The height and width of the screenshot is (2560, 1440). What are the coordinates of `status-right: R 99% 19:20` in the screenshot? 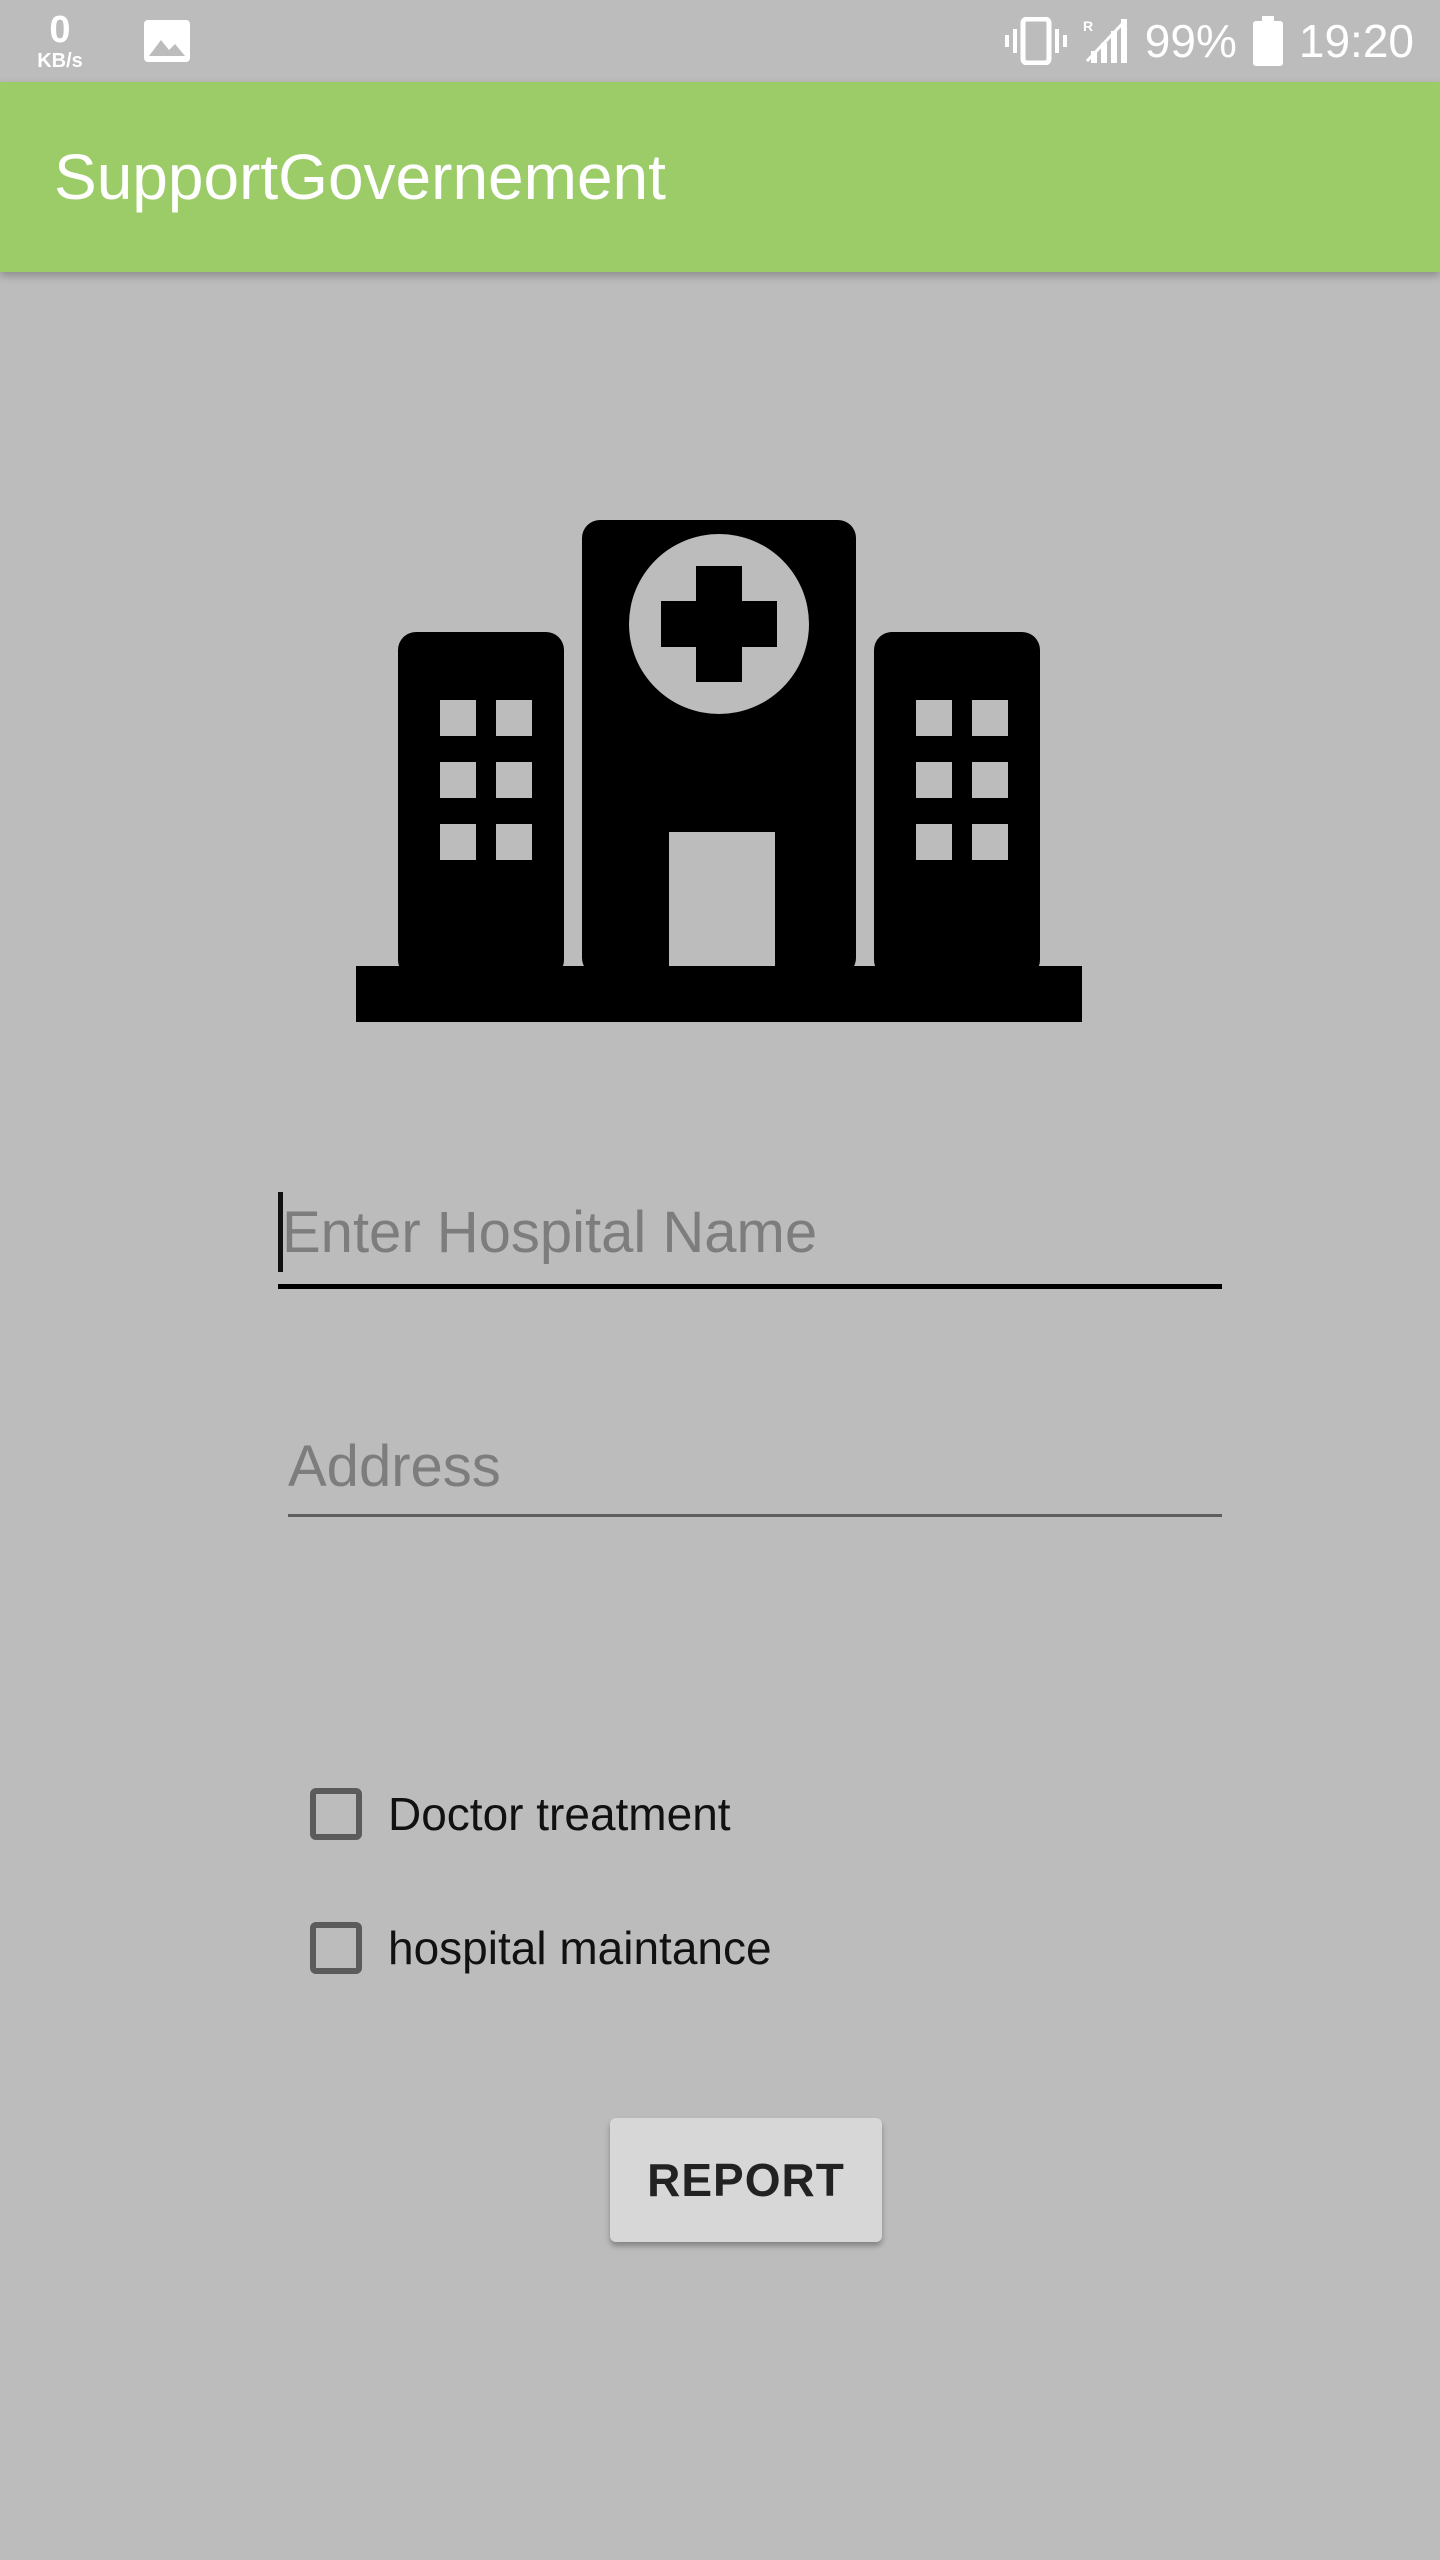 It's located at (1209, 41).